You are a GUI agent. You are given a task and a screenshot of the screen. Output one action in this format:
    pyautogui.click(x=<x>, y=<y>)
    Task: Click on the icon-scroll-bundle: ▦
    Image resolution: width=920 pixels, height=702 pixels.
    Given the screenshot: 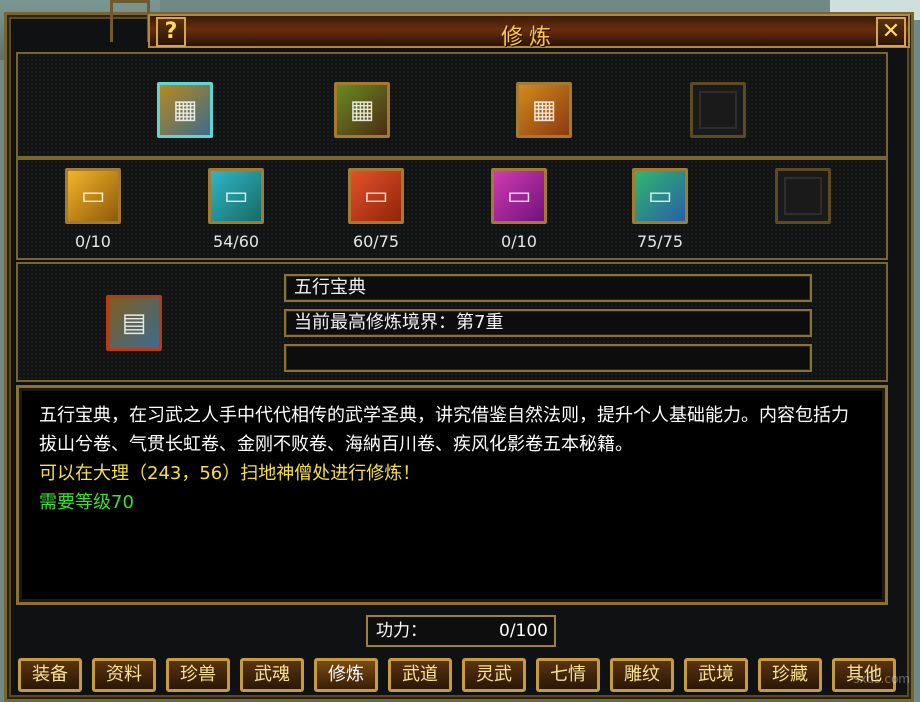 What is the action you would take?
    pyautogui.click(x=362, y=110)
    